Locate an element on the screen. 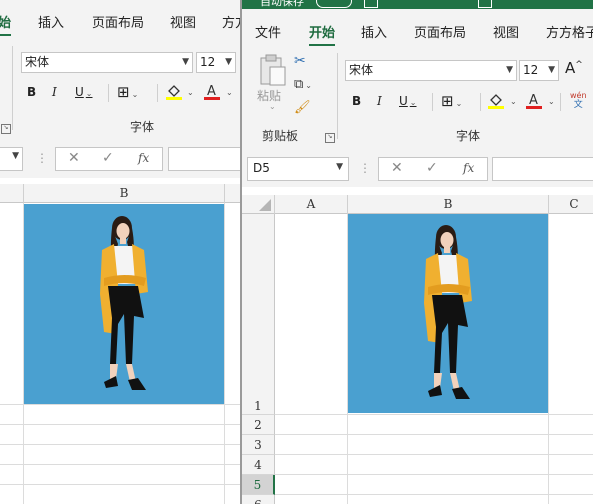 Image resolution: width=593 pixels, height=504 pixels. column-header-c: C is located at coordinates (571, 204).